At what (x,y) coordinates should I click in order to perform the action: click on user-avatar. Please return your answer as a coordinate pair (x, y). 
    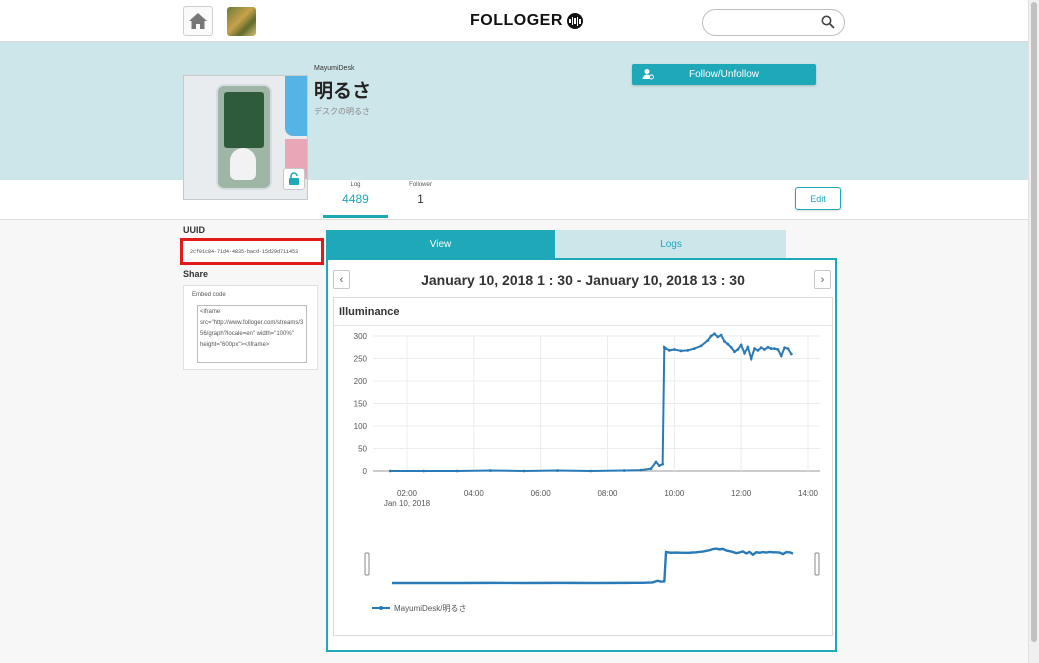
    Looking at the image, I should click on (241, 21).